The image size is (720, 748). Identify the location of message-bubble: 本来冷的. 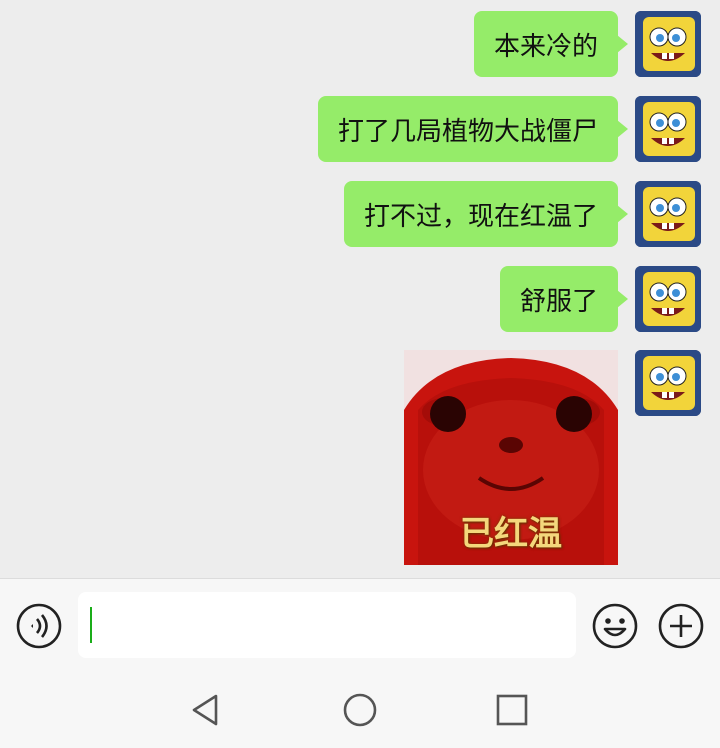
(551, 44).